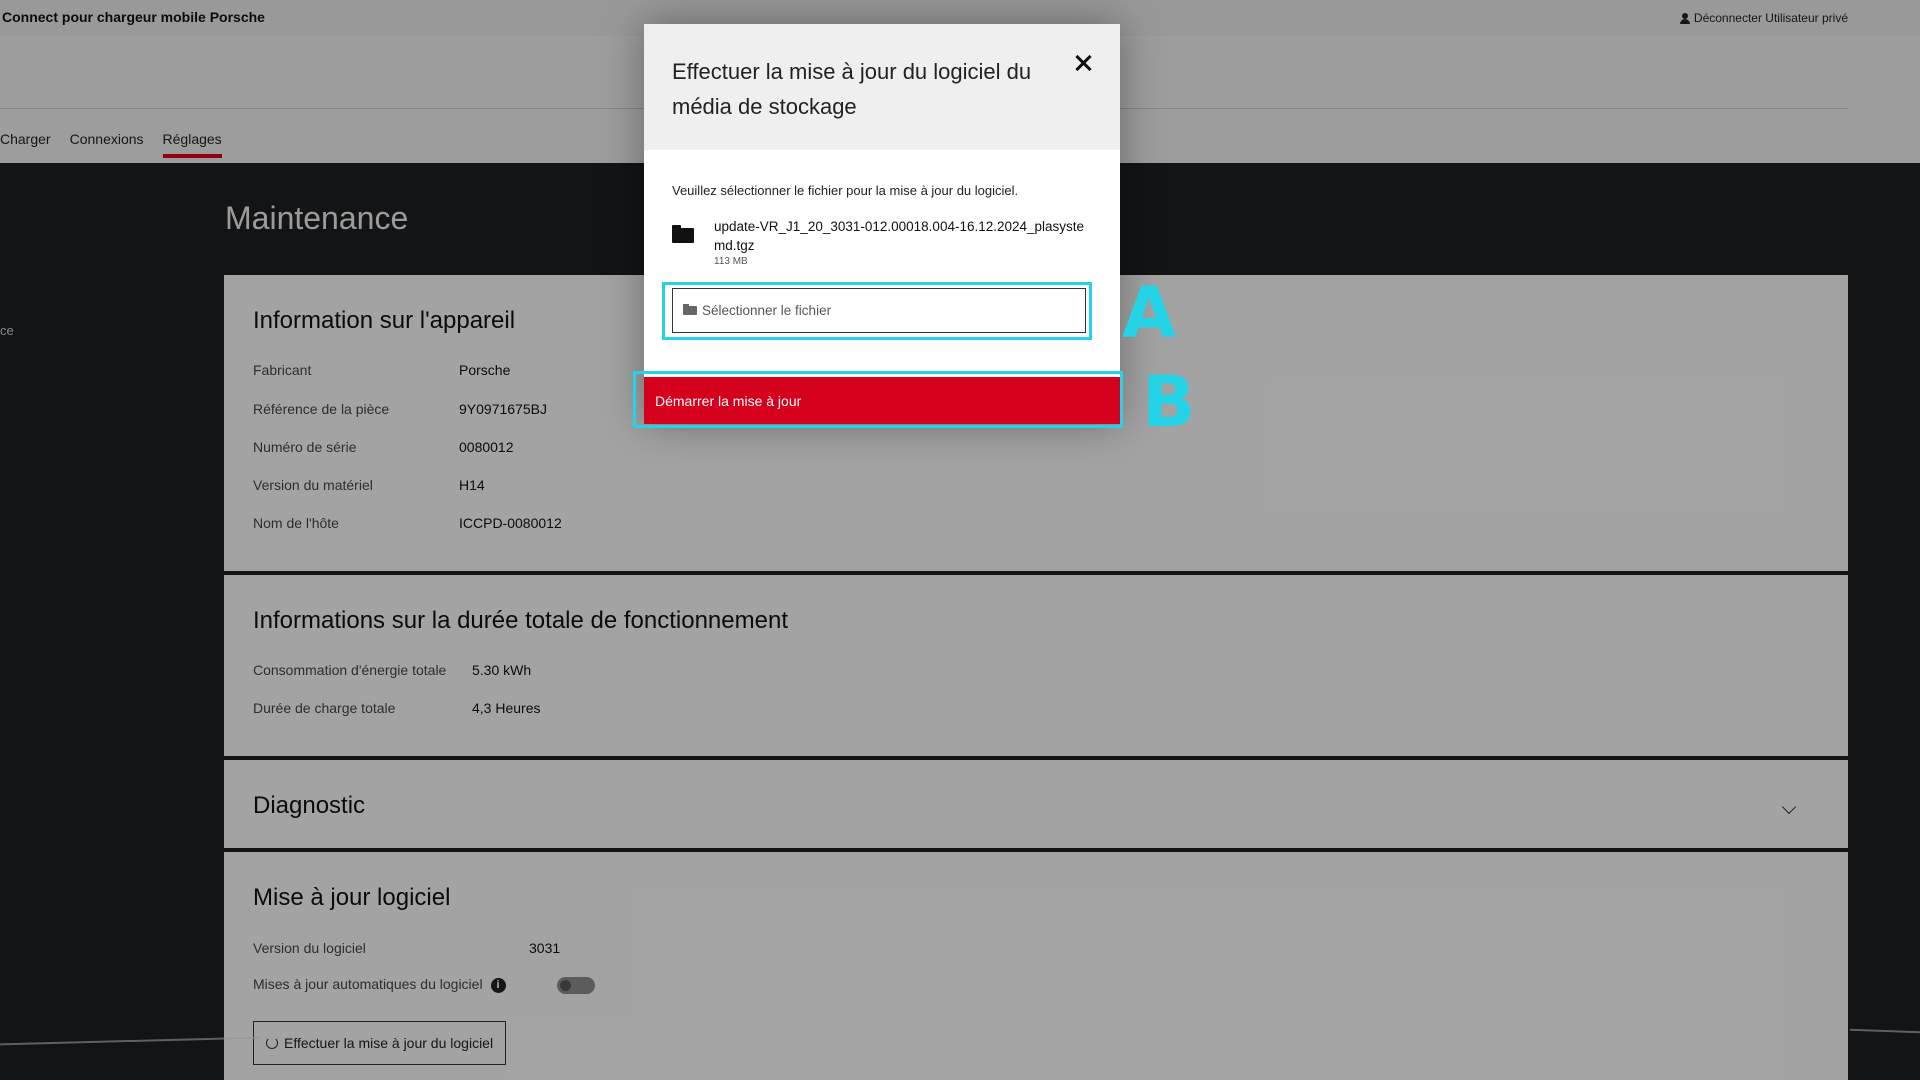 This screenshot has width=1920, height=1080. What do you see at coordinates (1083, 63) in the screenshot?
I see `close-icon` at bounding box center [1083, 63].